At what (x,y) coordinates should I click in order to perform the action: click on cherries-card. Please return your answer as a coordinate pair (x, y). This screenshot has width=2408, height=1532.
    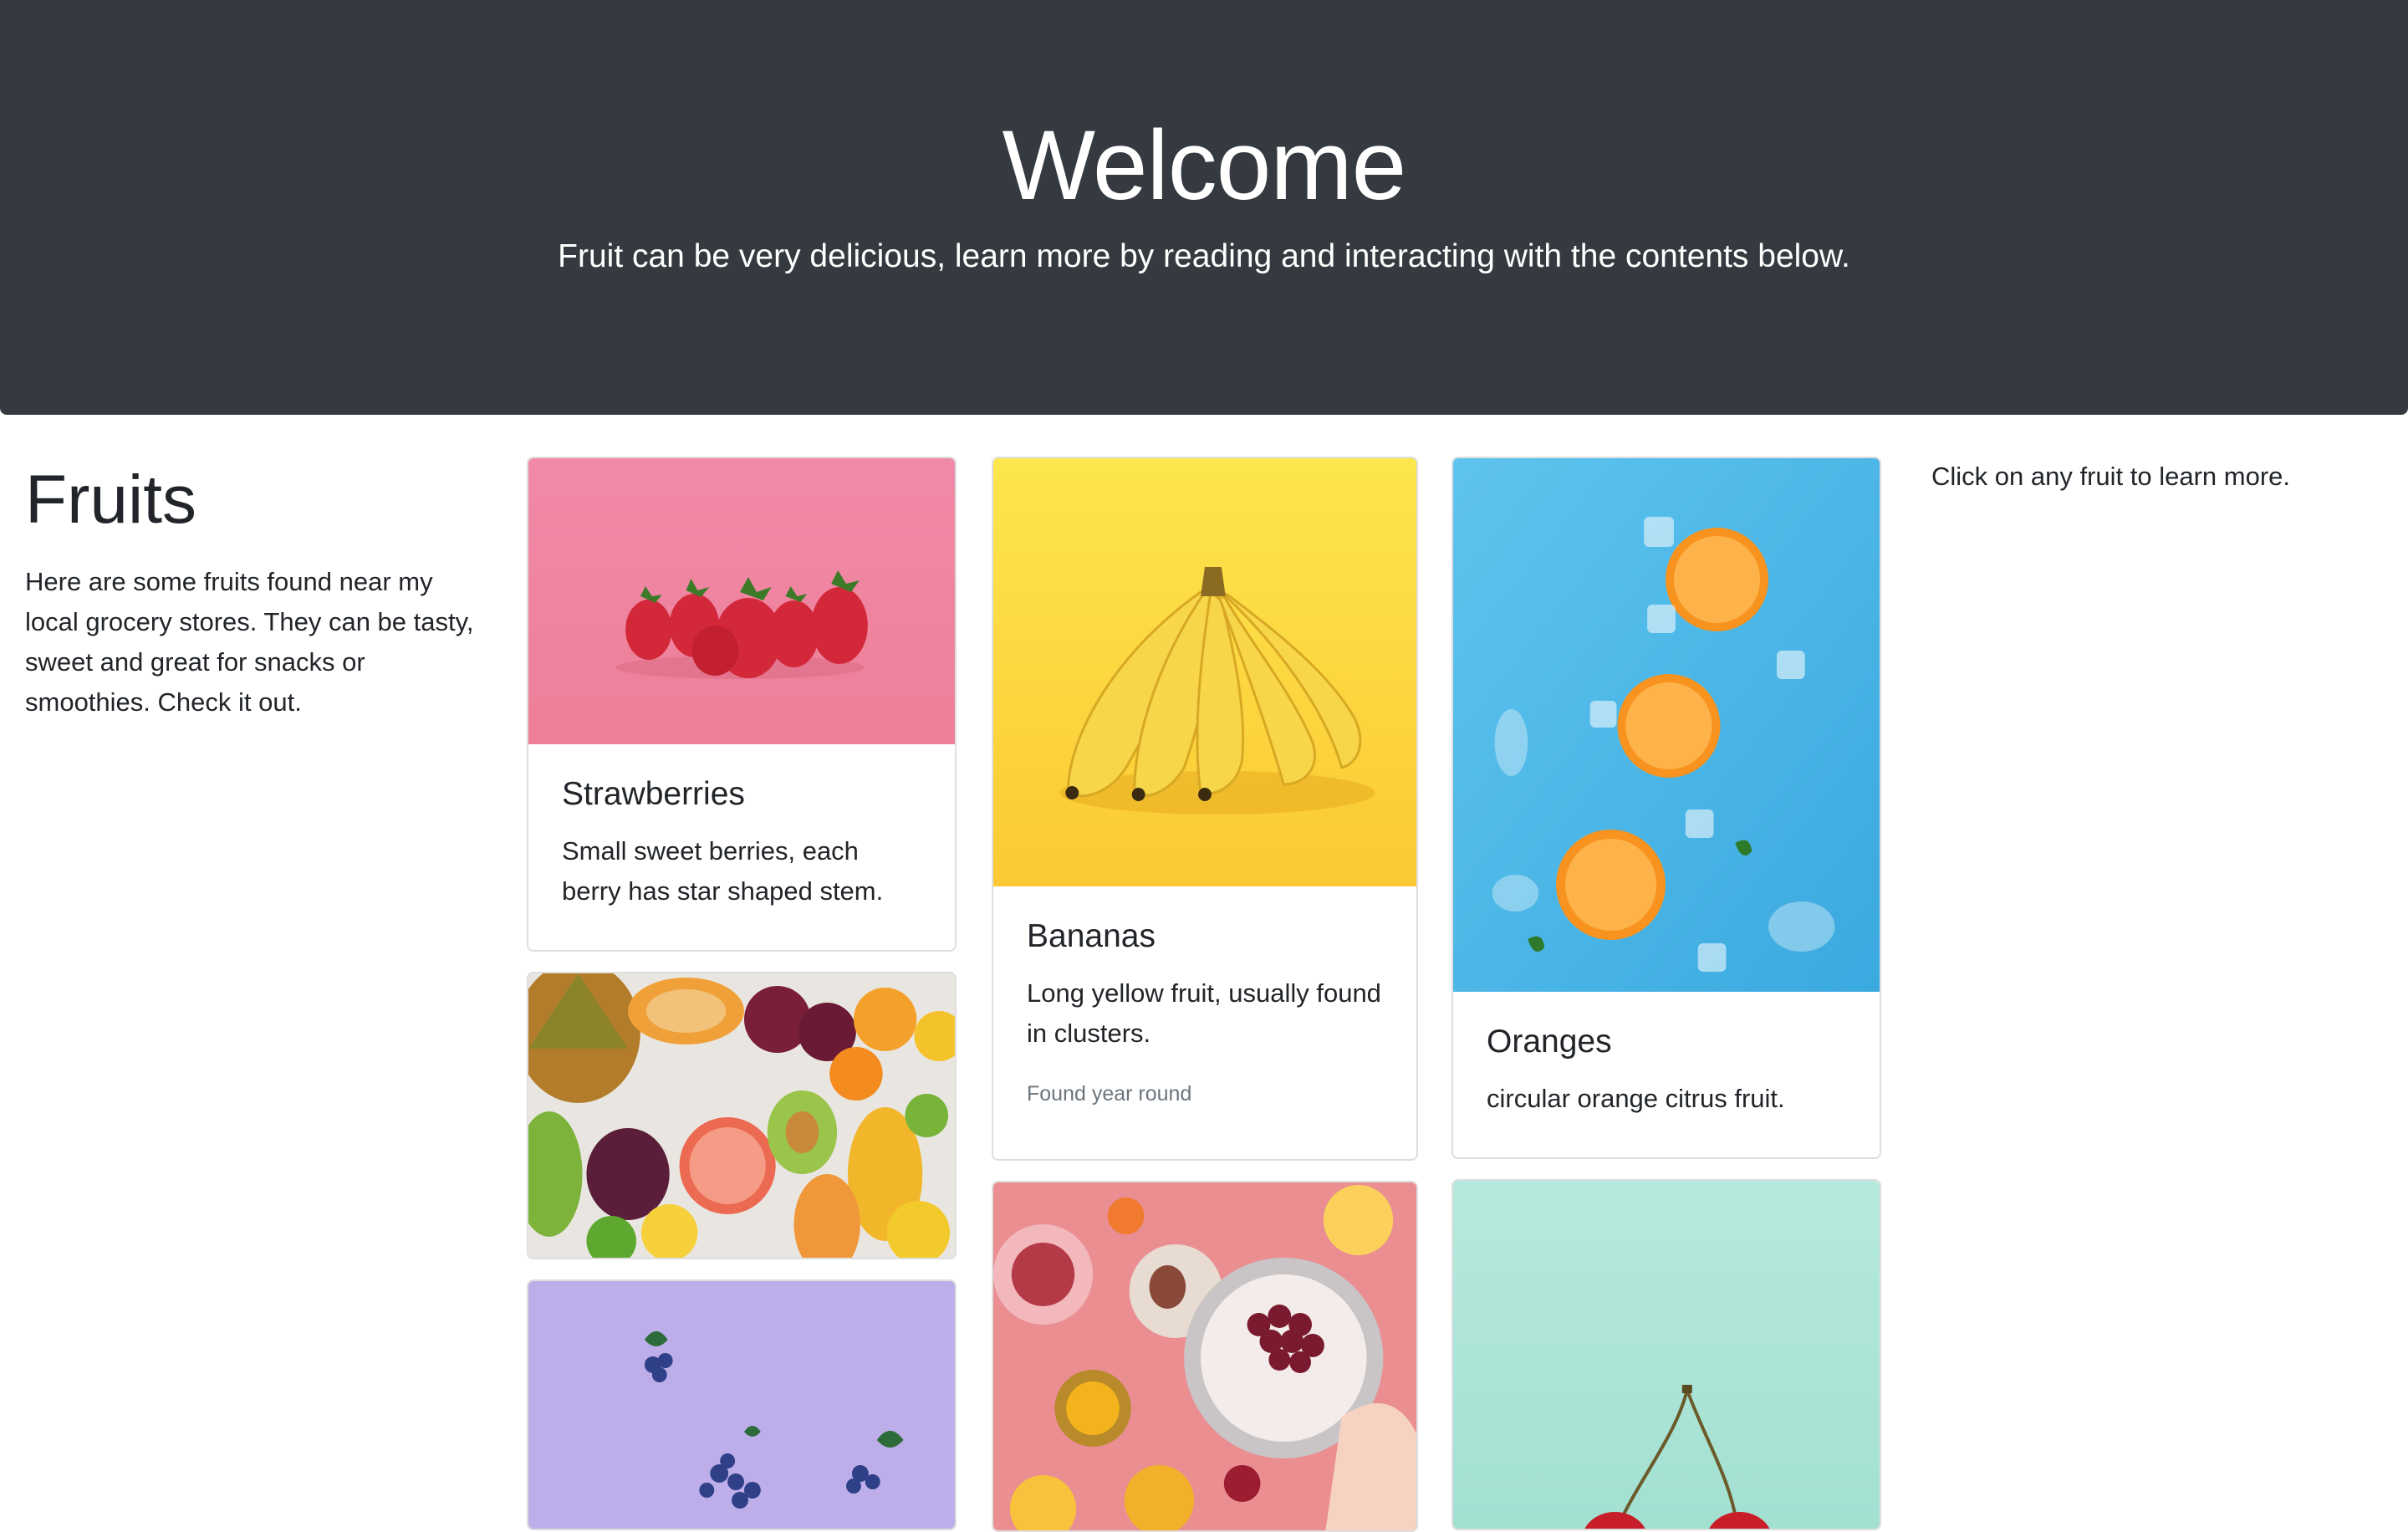
    Looking at the image, I should click on (1666, 1354).